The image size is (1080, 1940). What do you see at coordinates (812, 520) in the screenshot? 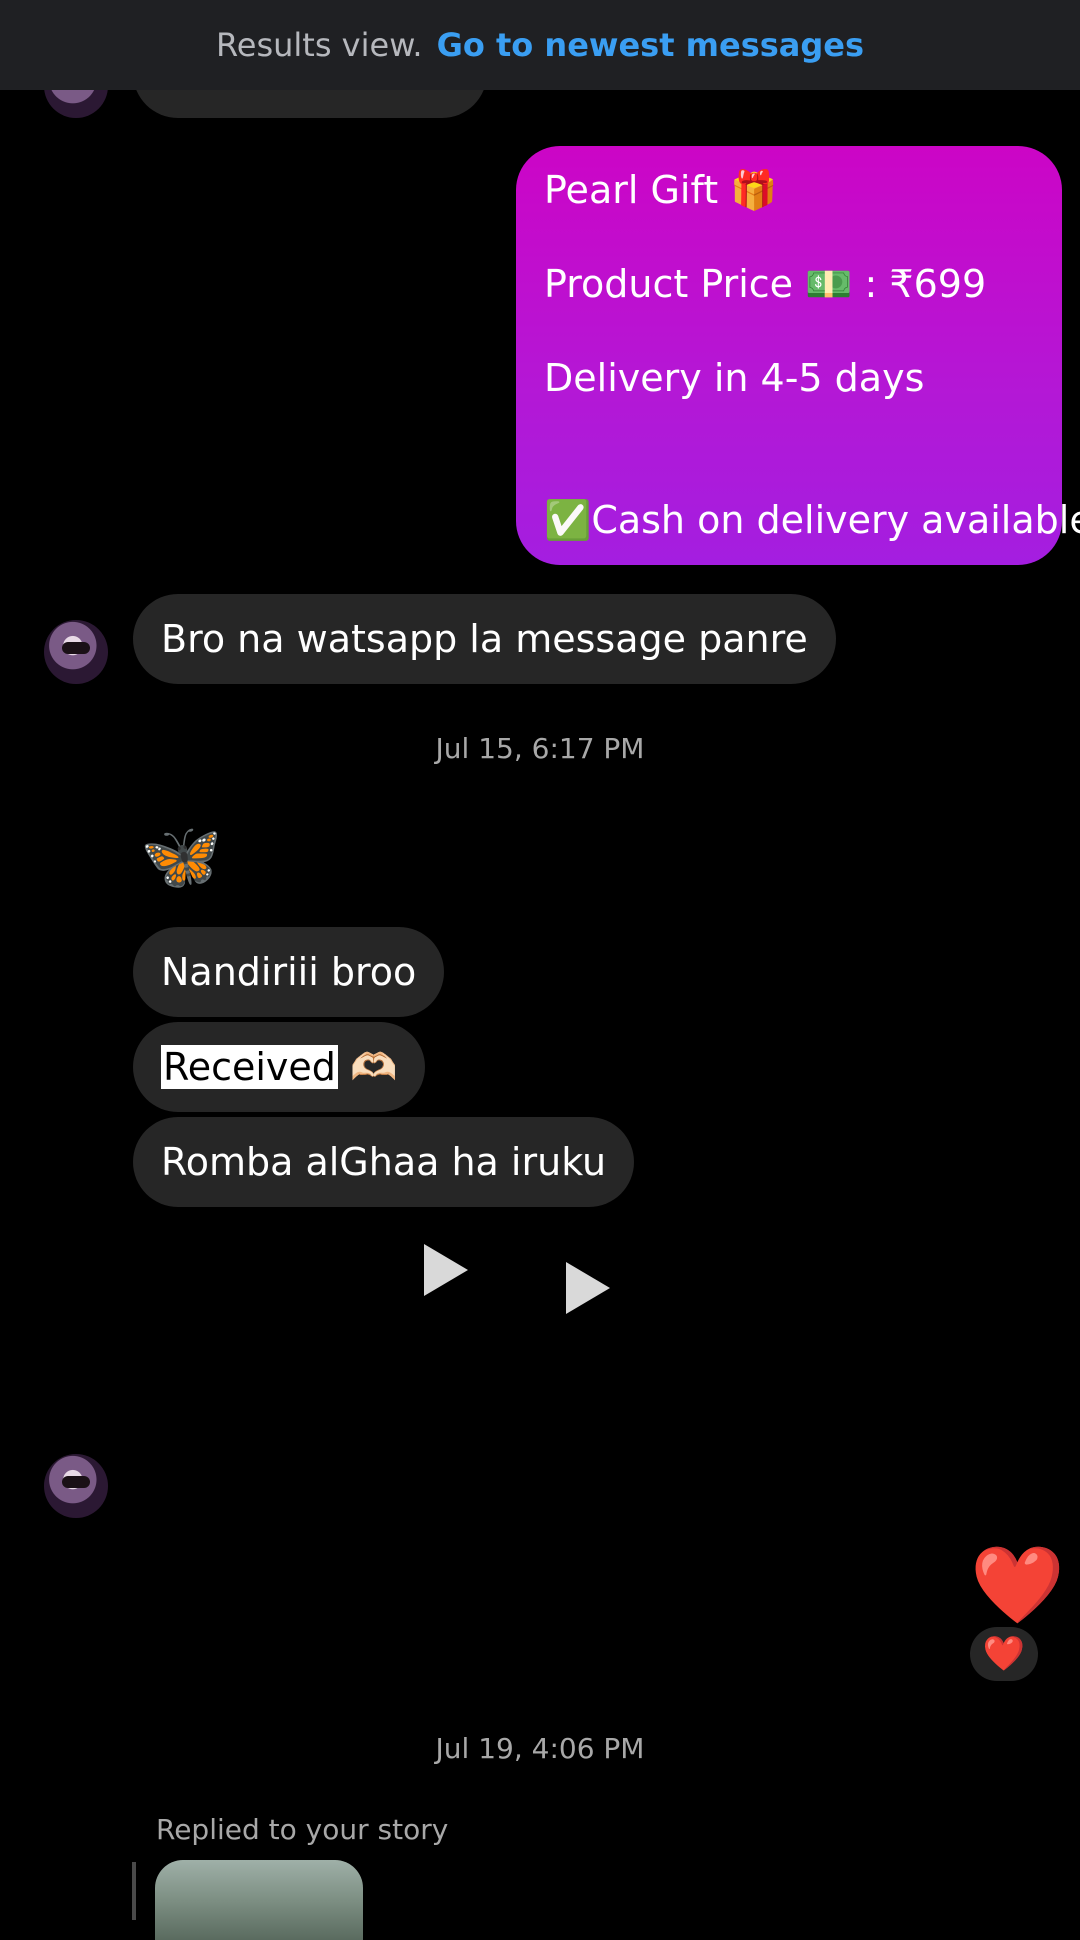
I see `message-line: ✅Cash on delivery available` at bounding box center [812, 520].